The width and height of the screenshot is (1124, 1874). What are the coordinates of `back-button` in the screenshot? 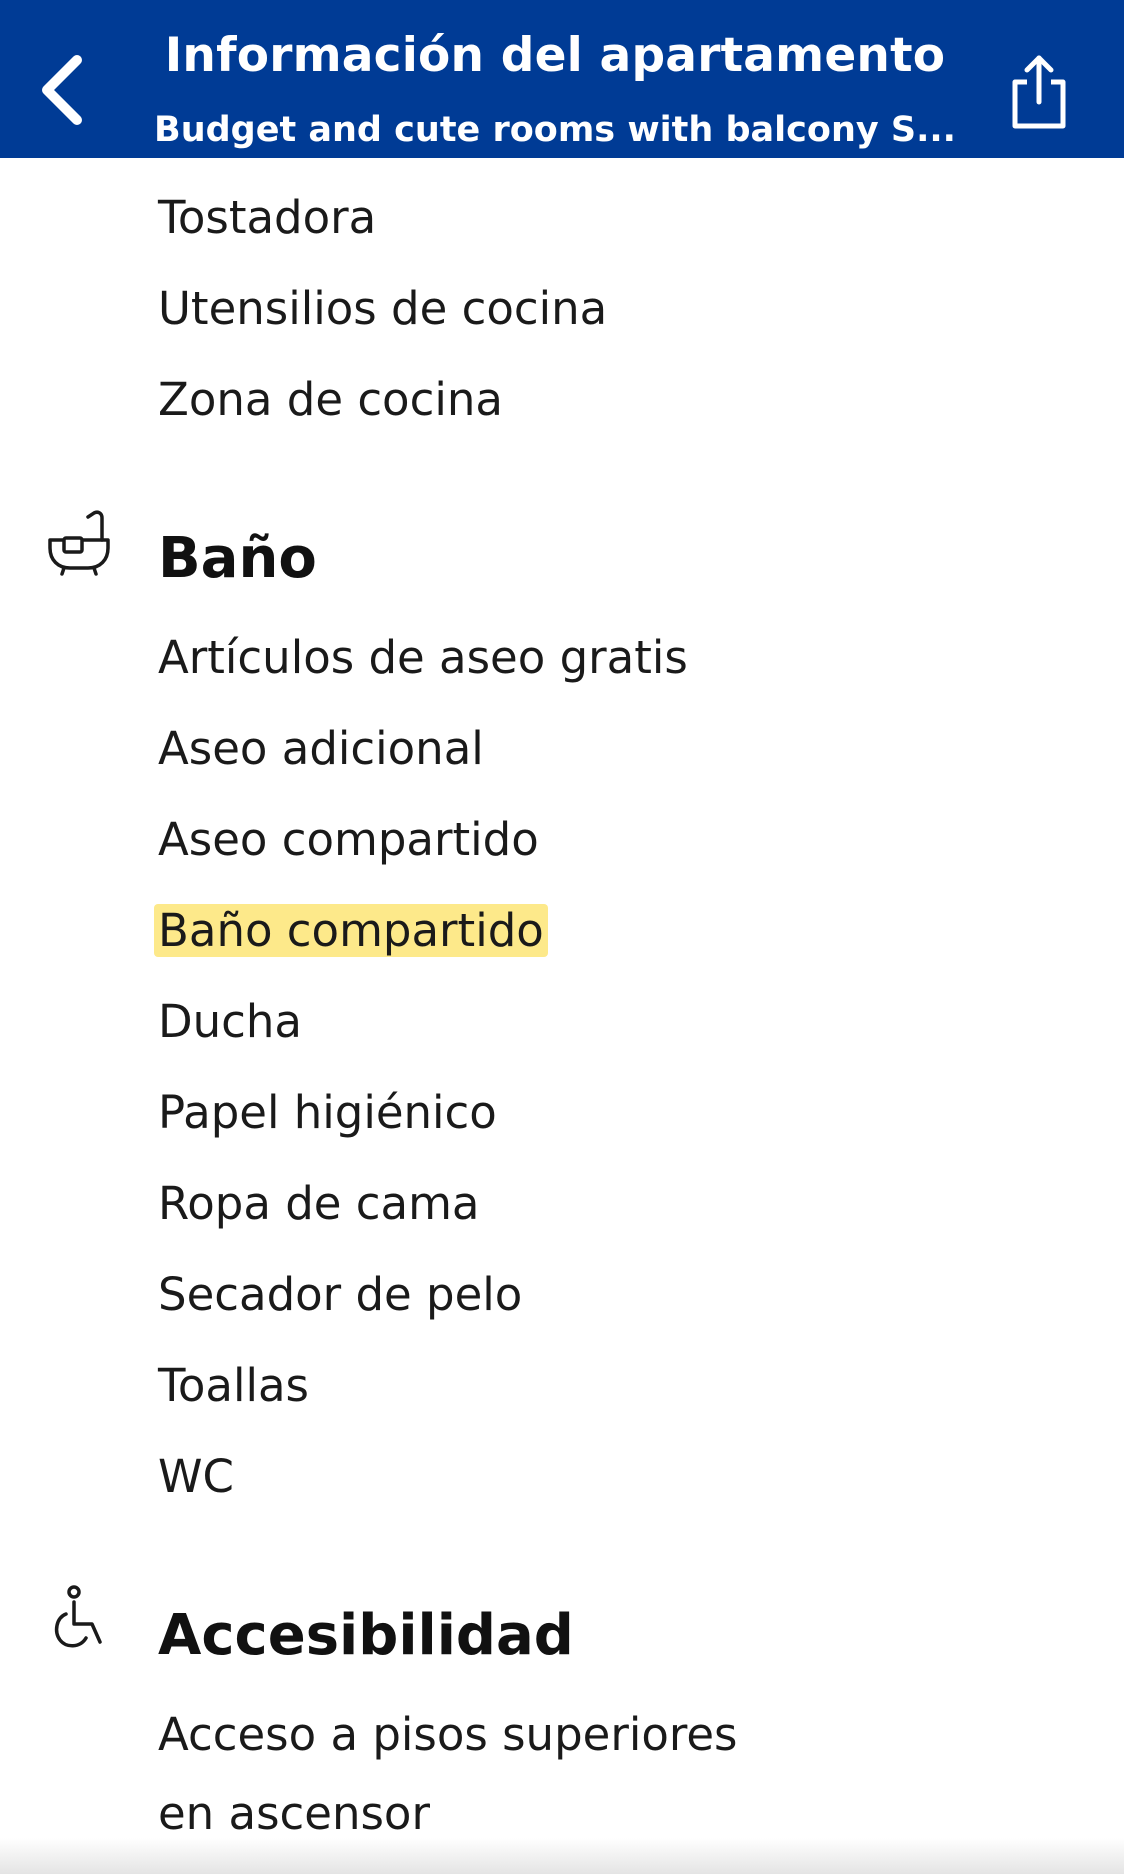 It's located at (63, 90).